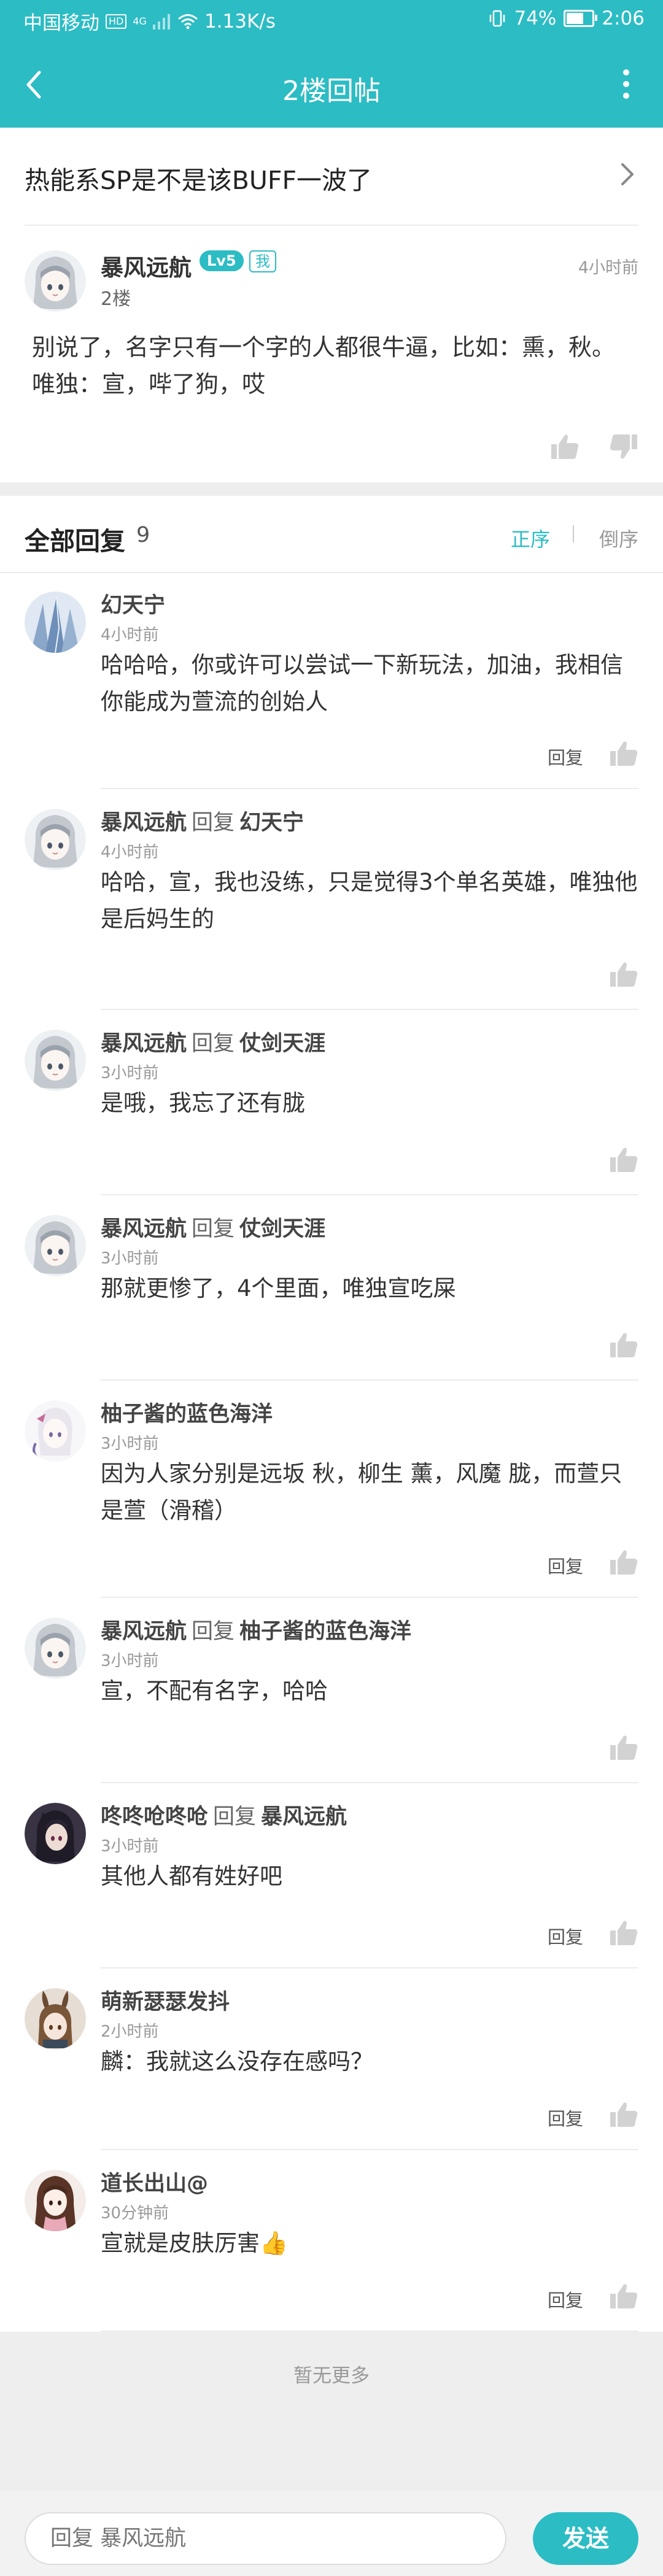 This screenshot has height=2576, width=663. I want to click on all-replies-label: 全部回复, so click(75, 541).